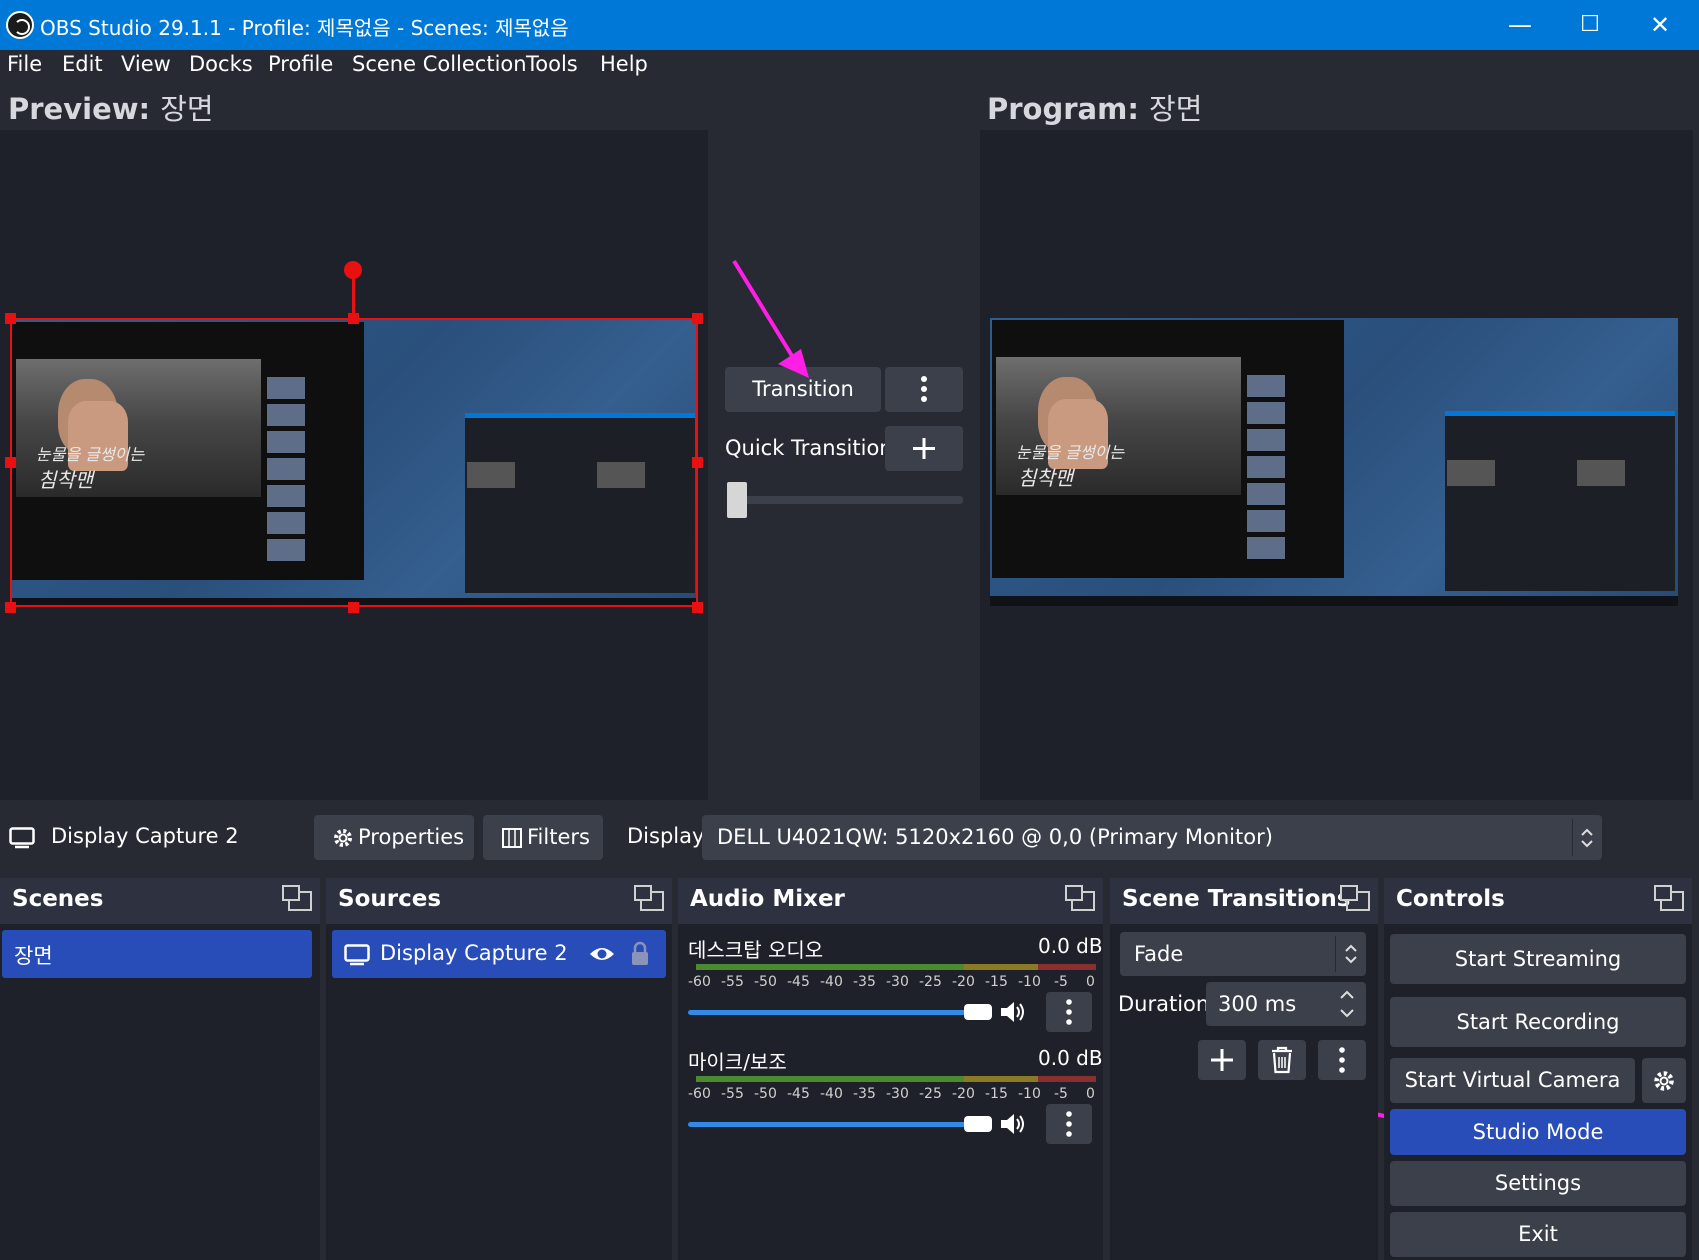 Image resolution: width=1699 pixels, height=1260 pixels. I want to click on scenes-title: Scenes, so click(58, 899).